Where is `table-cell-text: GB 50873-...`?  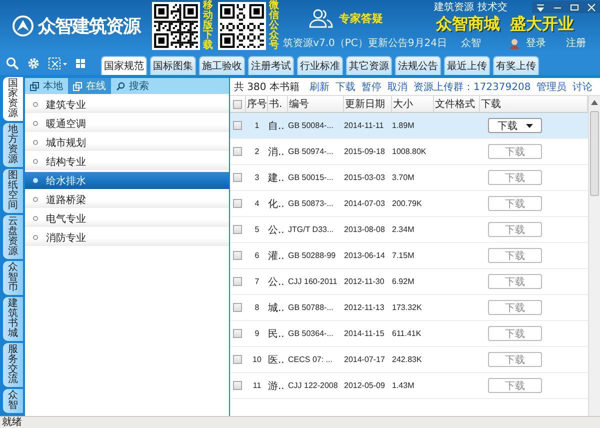
table-cell-text: GB 50873-... is located at coordinates (311, 203).